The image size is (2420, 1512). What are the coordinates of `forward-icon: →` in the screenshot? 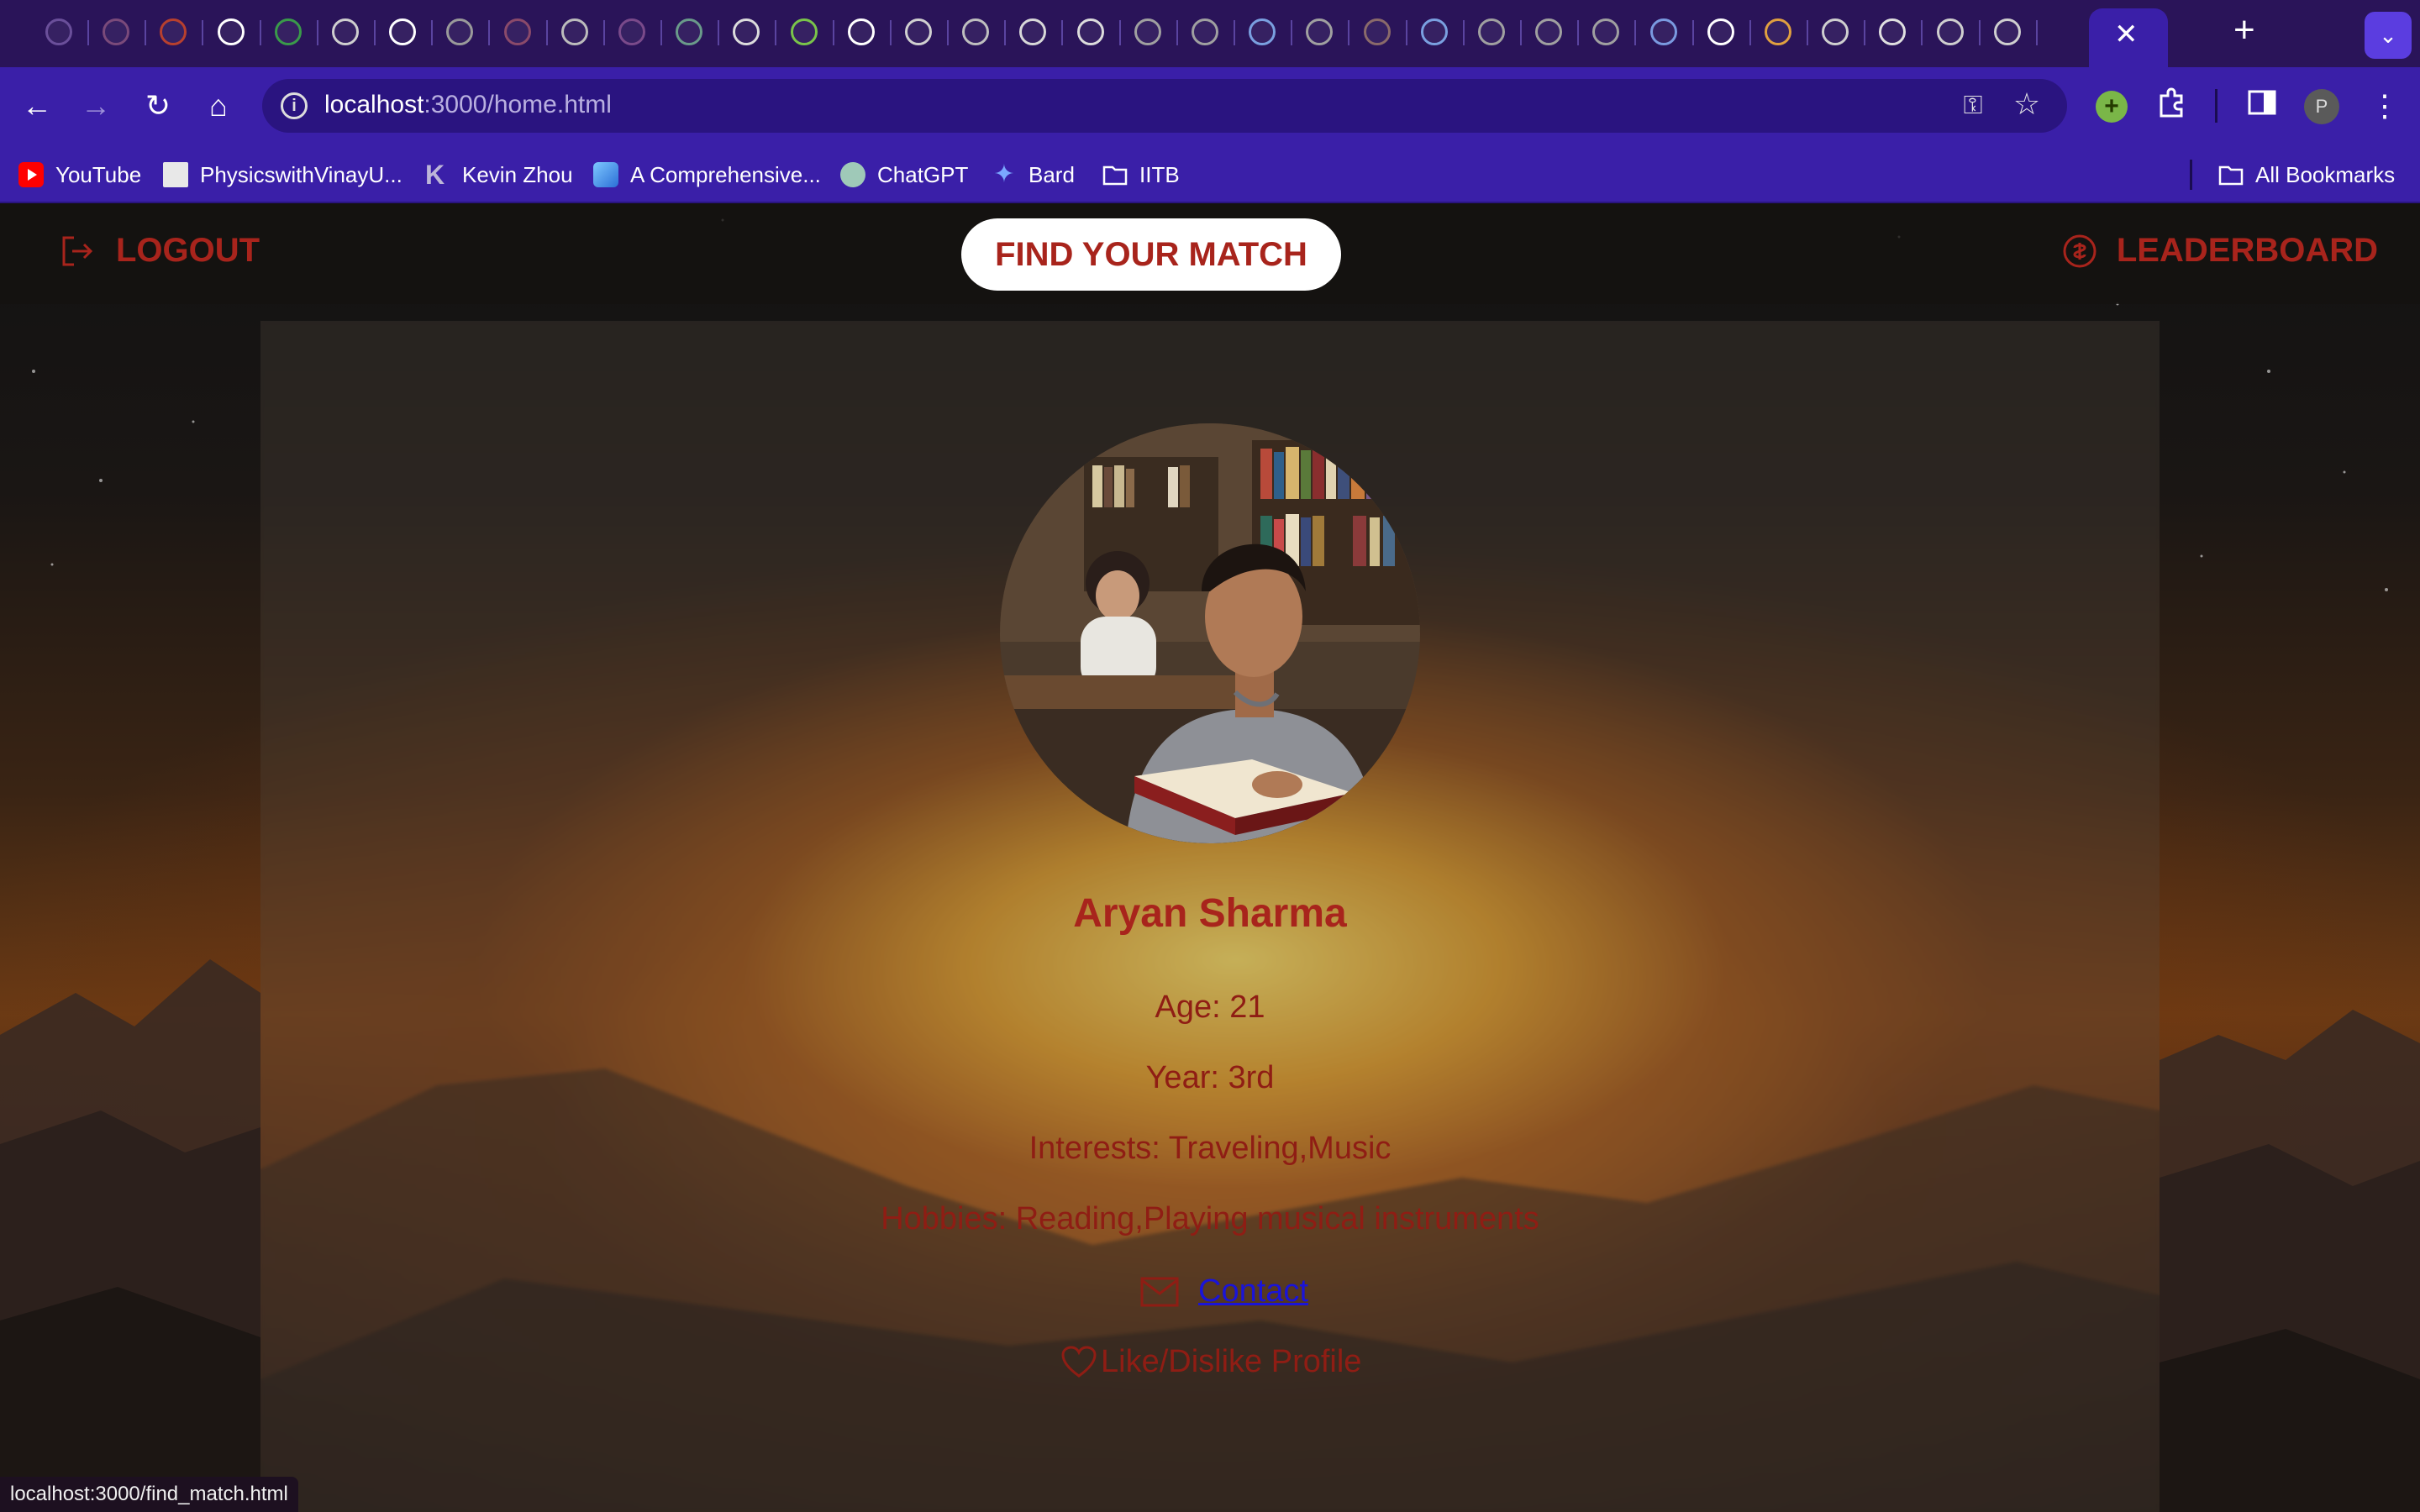 It's located at (96, 106).